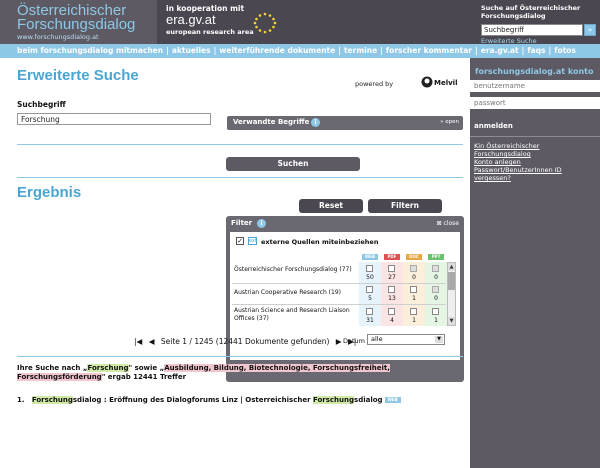  What do you see at coordinates (532, 30) in the screenshot?
I see `header-search-input` at bounding box center [532, 30].